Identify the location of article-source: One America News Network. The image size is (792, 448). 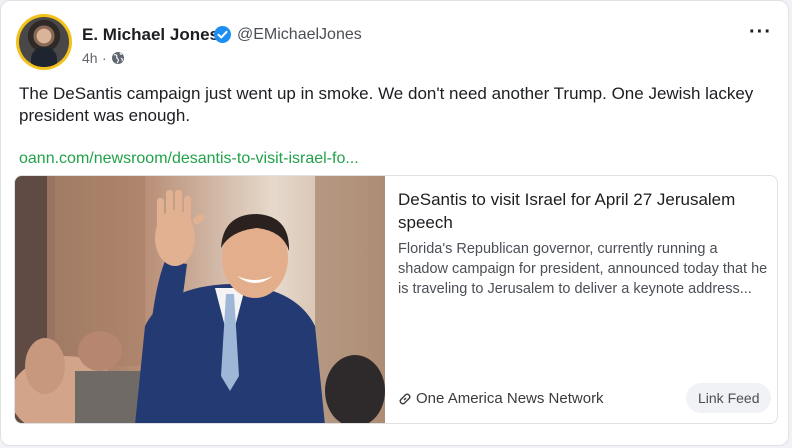
(501, 398).